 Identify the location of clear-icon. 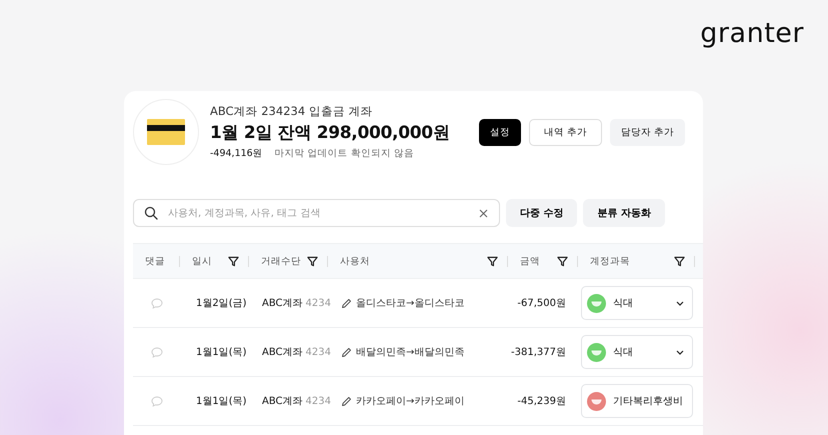
(483, 213).